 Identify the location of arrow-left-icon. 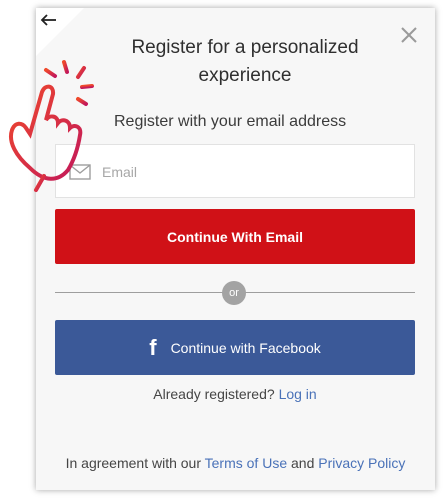
(49, 20).